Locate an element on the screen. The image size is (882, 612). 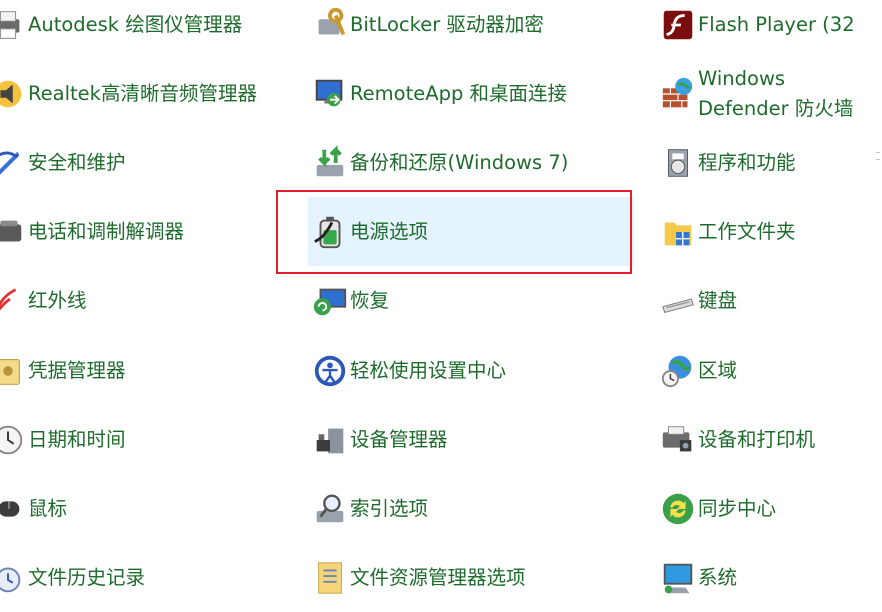
cp-item: Flash Player (32 is located at coordinates (769, 29).